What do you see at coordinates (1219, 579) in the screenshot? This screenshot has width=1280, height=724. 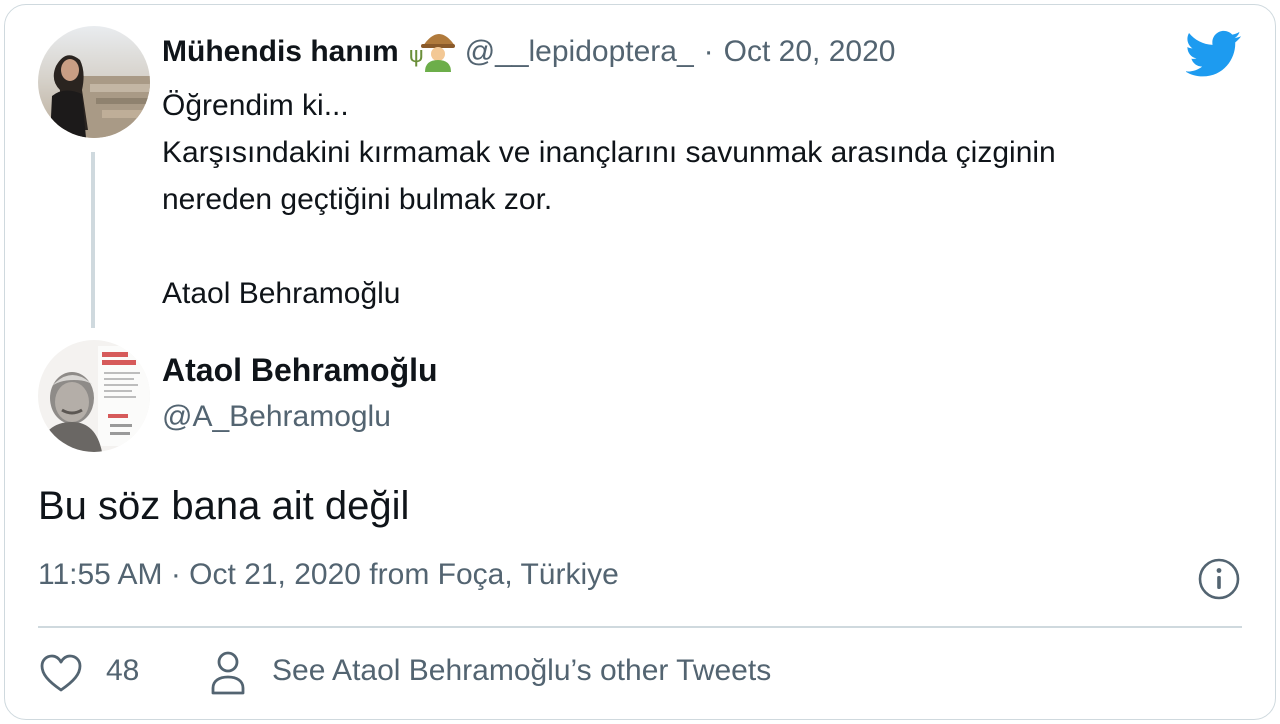 I see `info-icon` at bounding box center [1219, 579].